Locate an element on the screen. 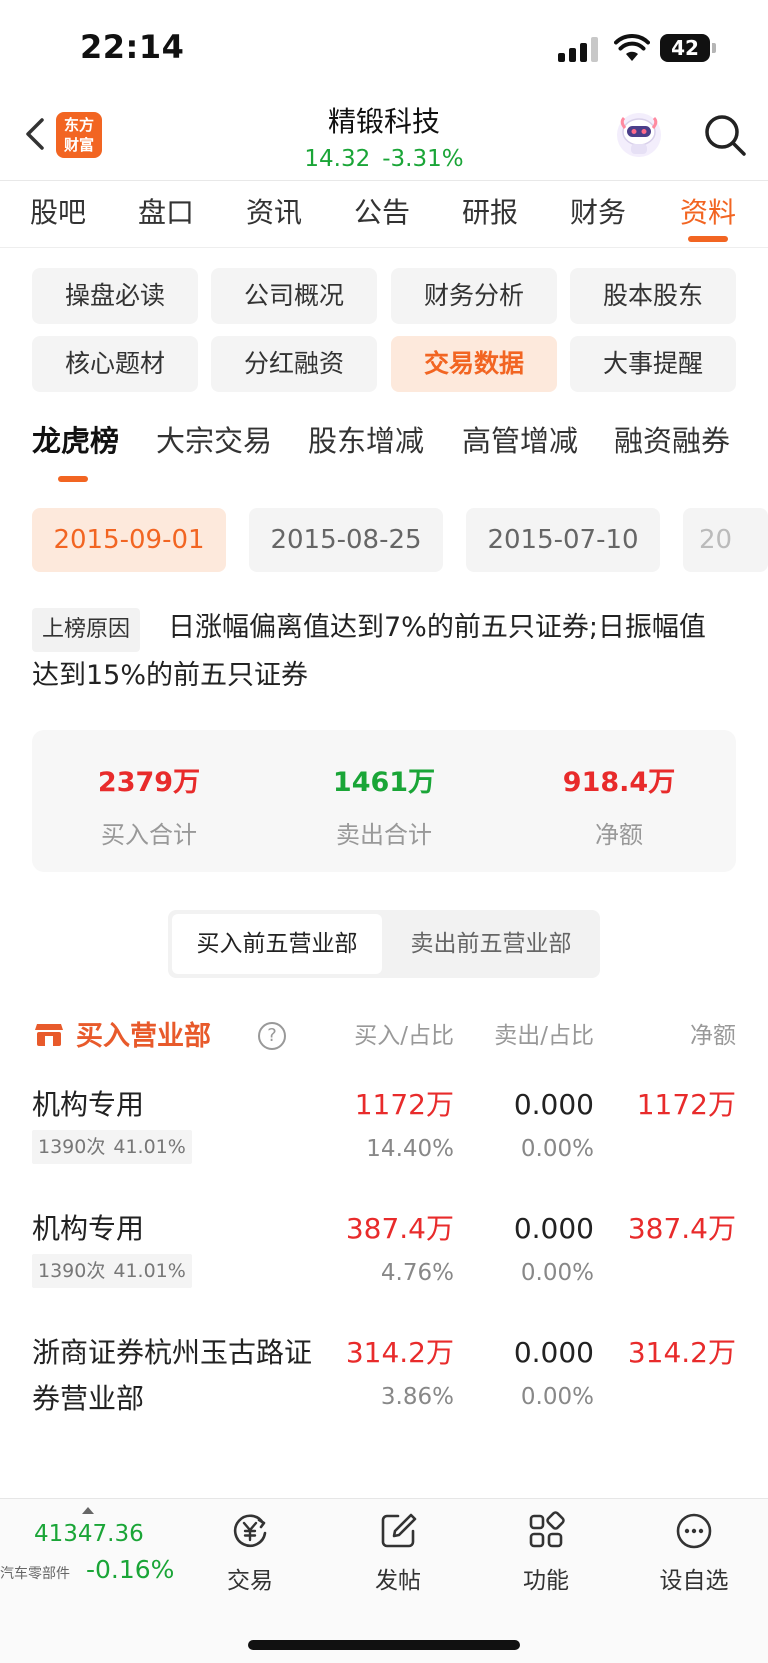  subtab-dragon-tiger: 龙虎榜 is located at coordinates (75, 439).